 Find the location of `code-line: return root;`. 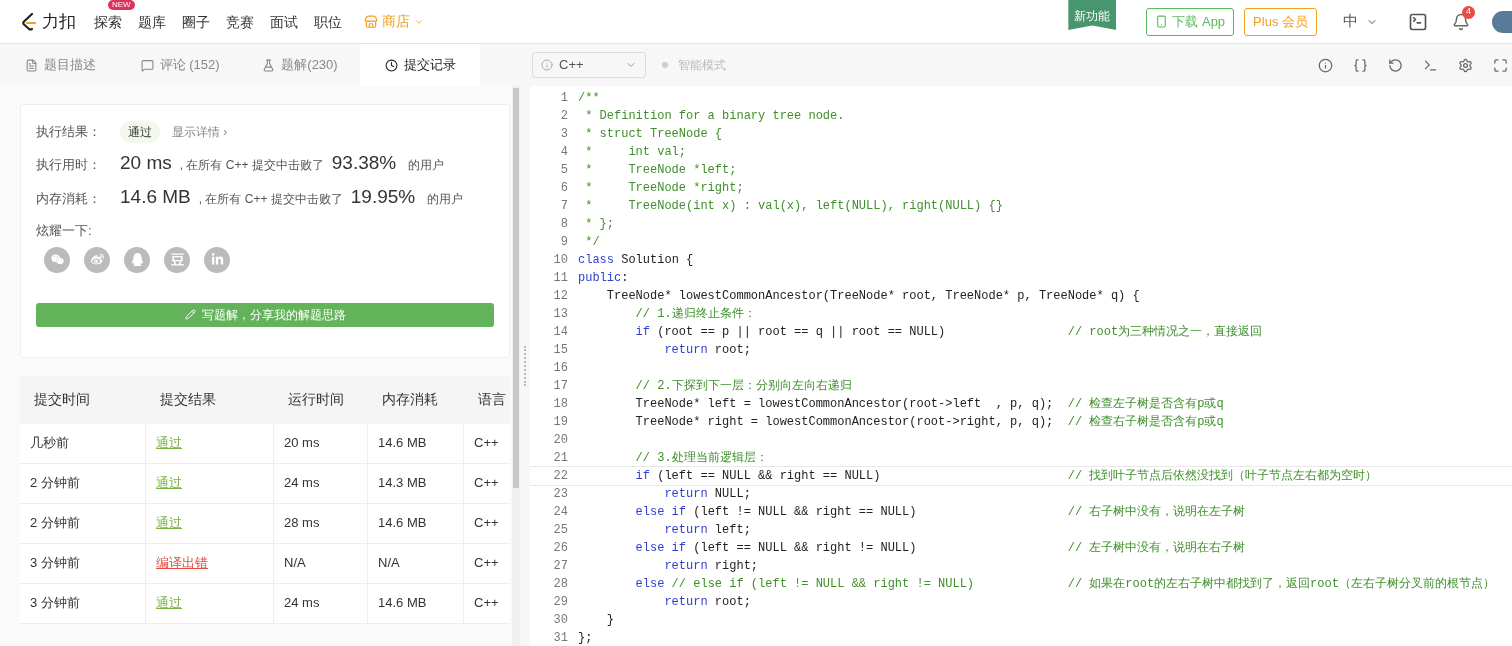

code-line: return root; is located at coordinates (707, 602).